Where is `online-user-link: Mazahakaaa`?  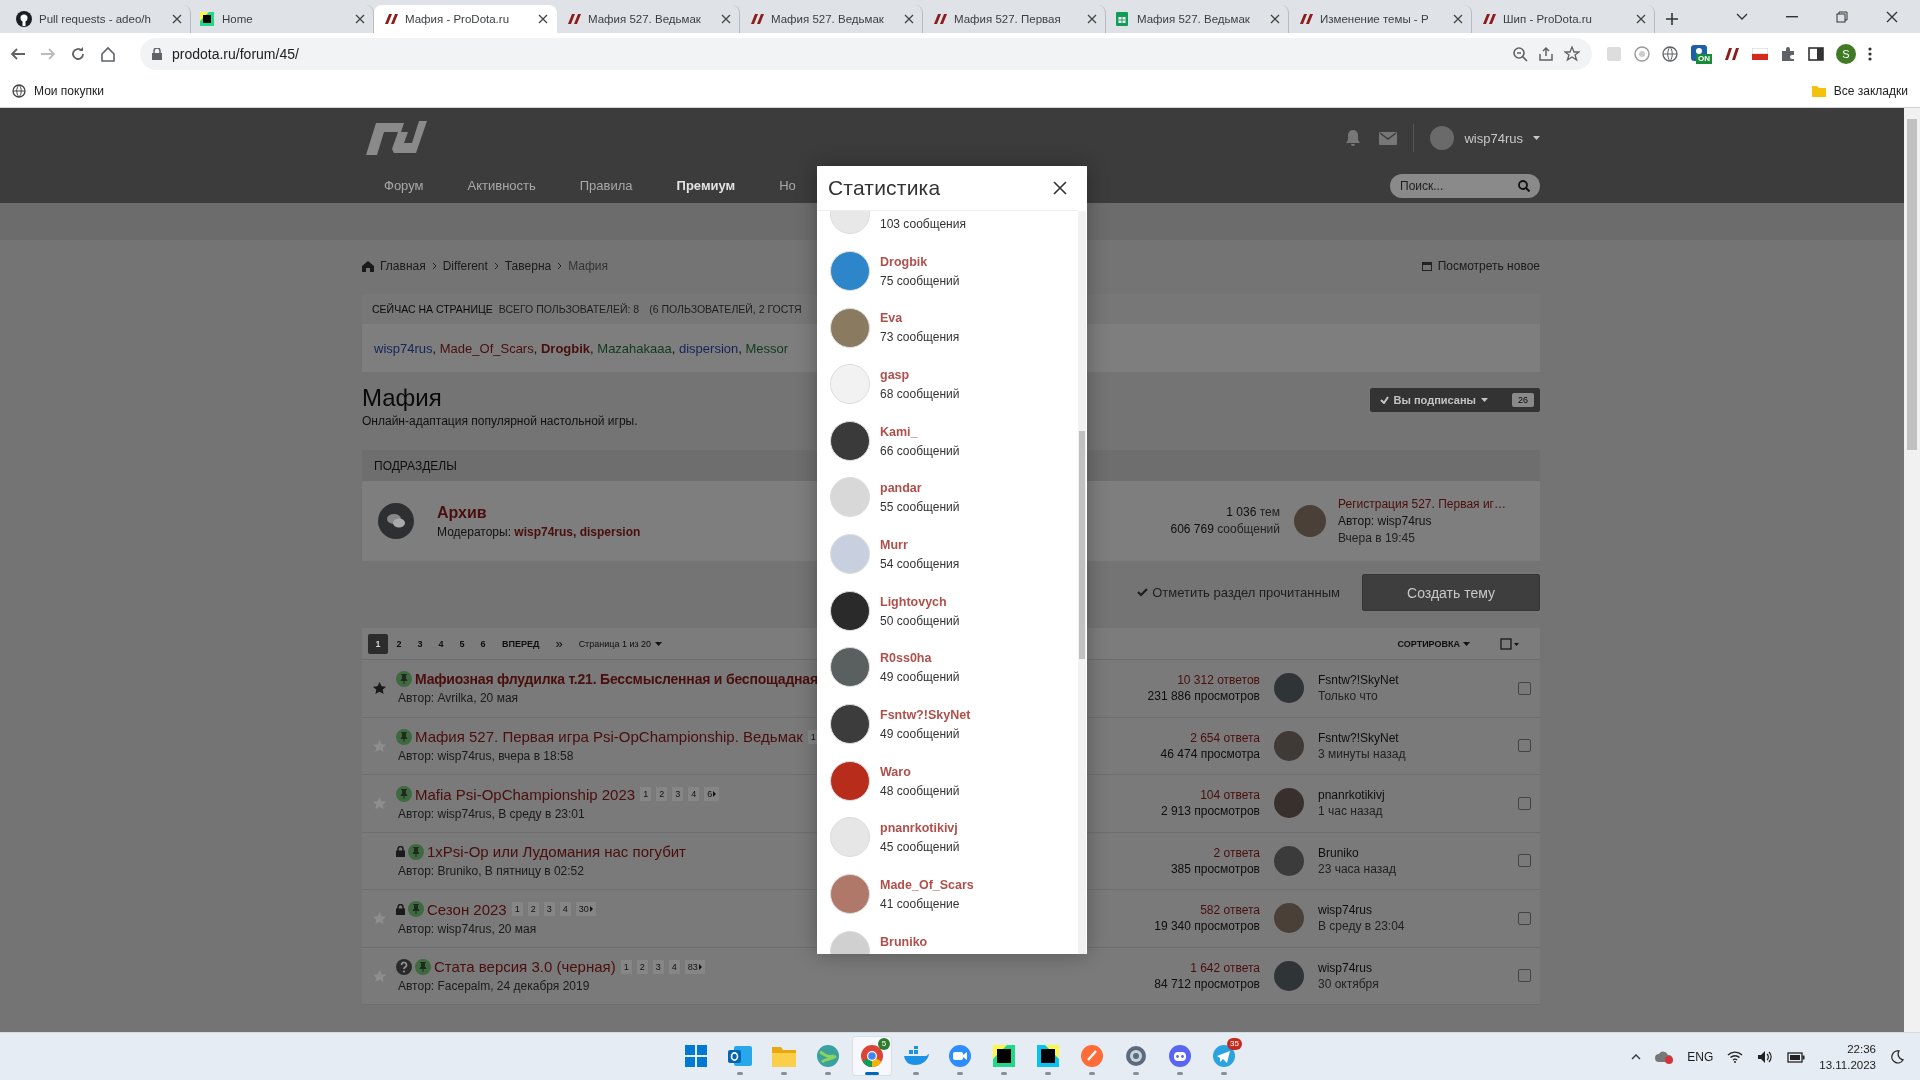
online-user-link: Mazahakaaa is located at coordinates (634, 348).